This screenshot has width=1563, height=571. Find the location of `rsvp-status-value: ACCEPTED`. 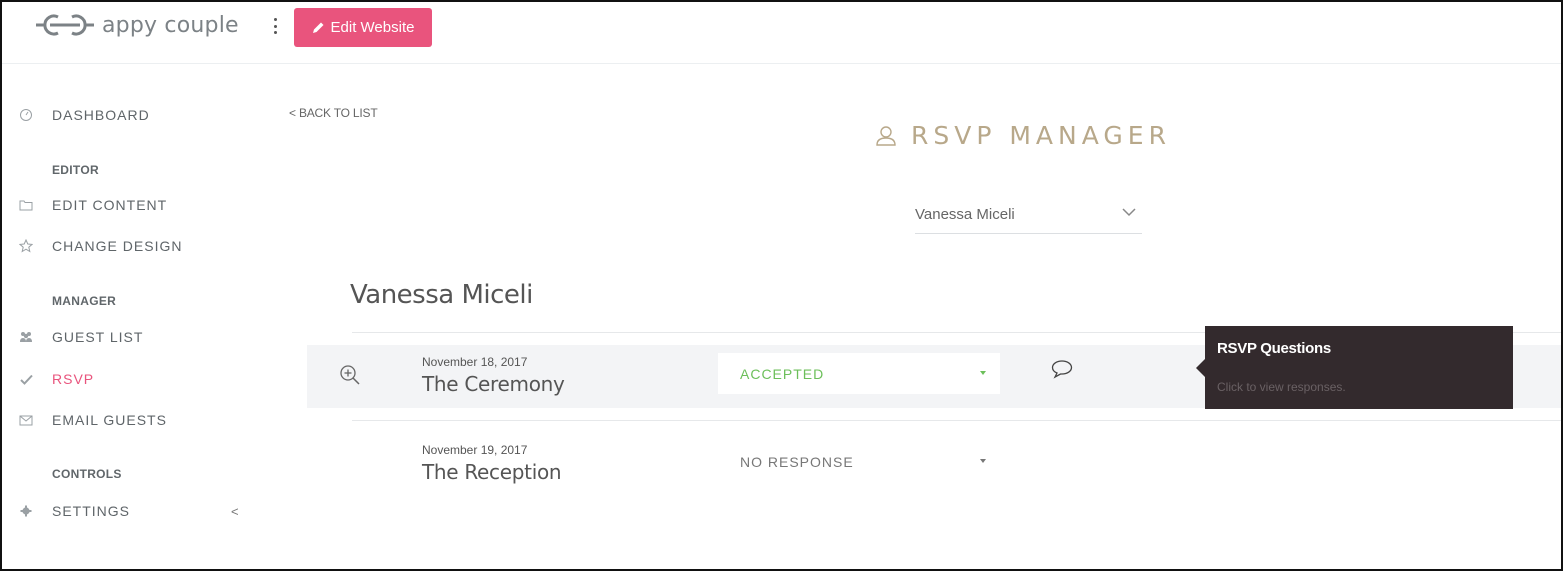

rsvp-status-value: ACCEPTED is located at coordinates (782, 374).